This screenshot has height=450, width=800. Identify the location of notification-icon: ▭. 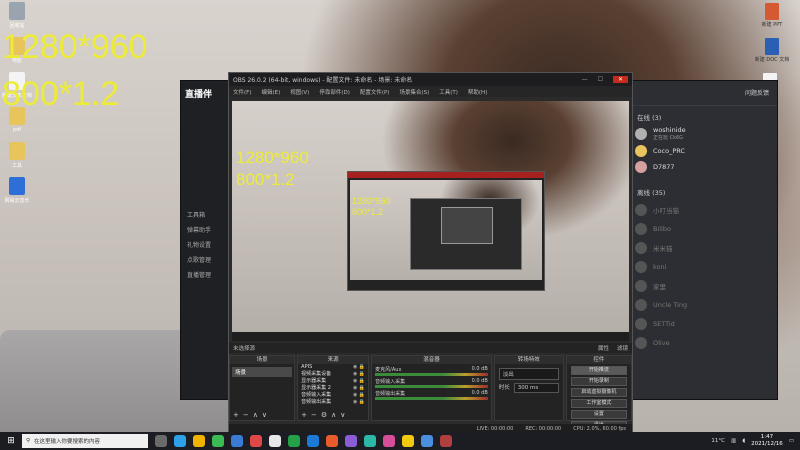
(791, 441).